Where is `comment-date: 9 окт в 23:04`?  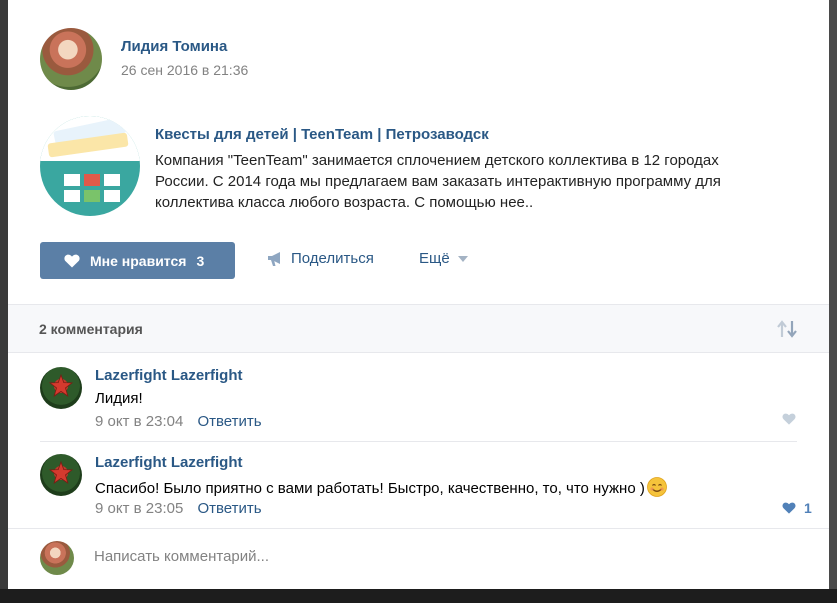
comment-date: 9 окт в 23:04 is located at coordinates (139, 421).